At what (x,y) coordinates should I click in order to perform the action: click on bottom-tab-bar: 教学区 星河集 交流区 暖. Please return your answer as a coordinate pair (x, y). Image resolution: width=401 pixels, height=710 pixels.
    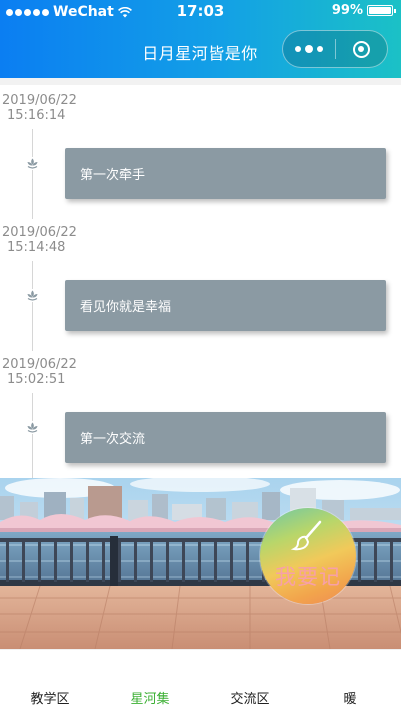
    Looking at the image, I should click on (200, 679).